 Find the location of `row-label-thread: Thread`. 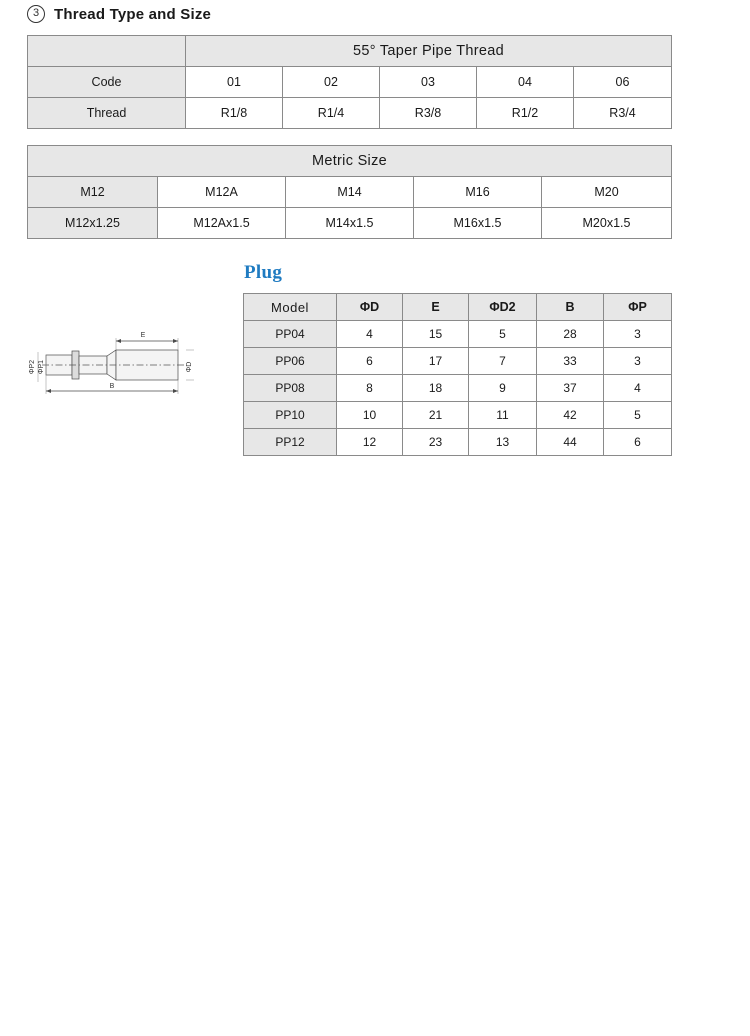

row-label-thread: Thread is located at coordinates (106, 113).